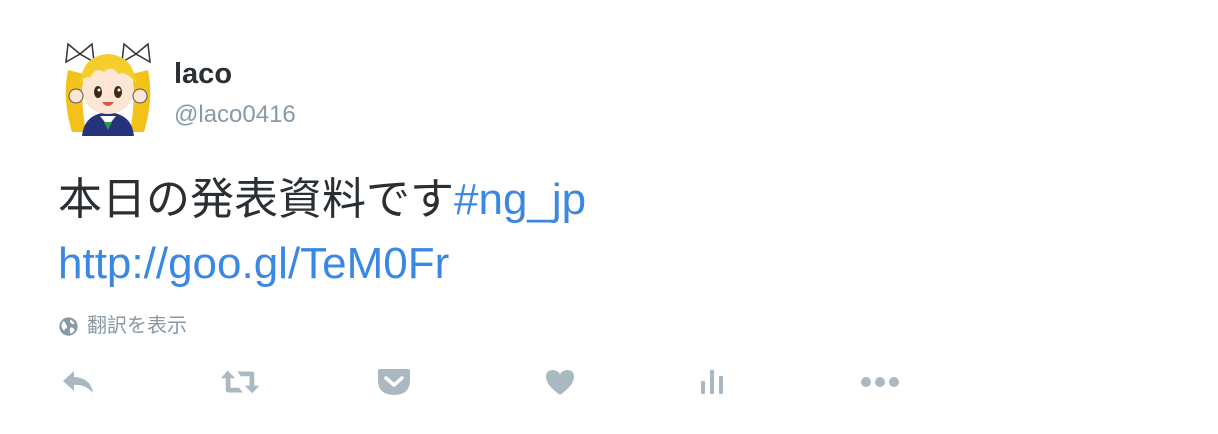 This screenshot has width=1218, height=434. I want to click on bar-chart-icon, so click(712, 382).